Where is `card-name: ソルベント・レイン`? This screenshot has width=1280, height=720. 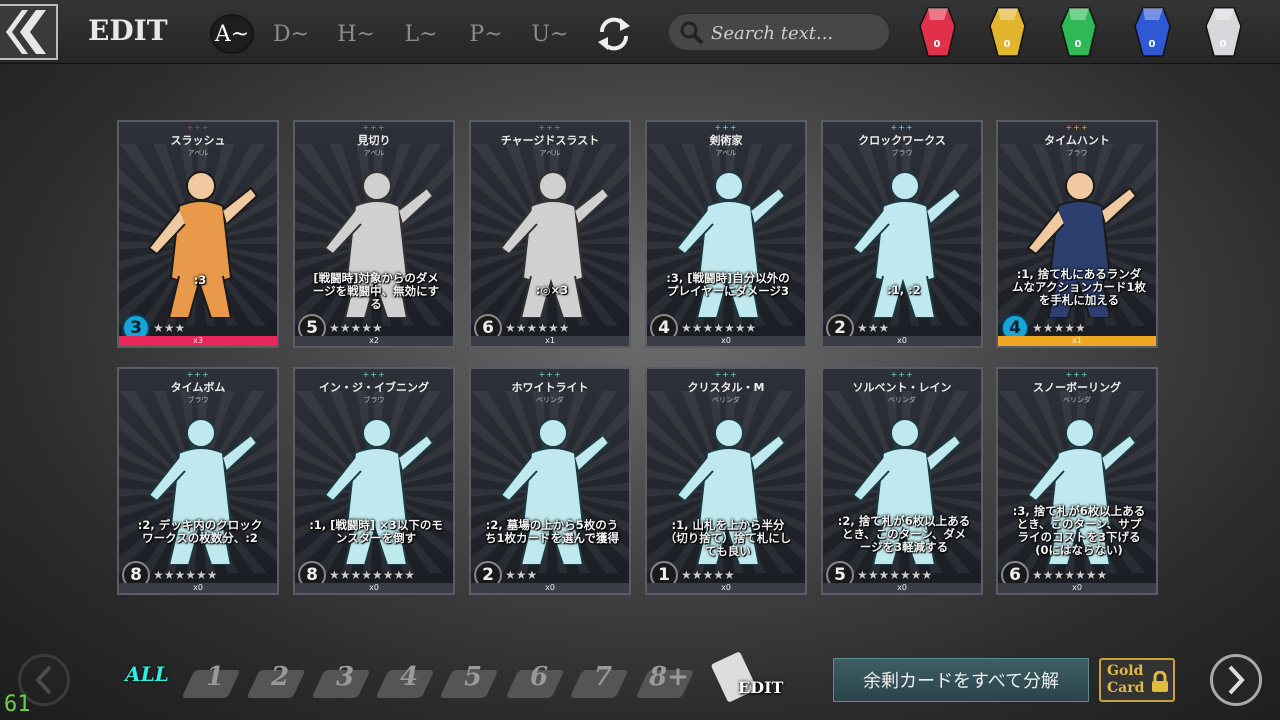 card-name: ソルベント・レイン is located at coordinates (902, 387).